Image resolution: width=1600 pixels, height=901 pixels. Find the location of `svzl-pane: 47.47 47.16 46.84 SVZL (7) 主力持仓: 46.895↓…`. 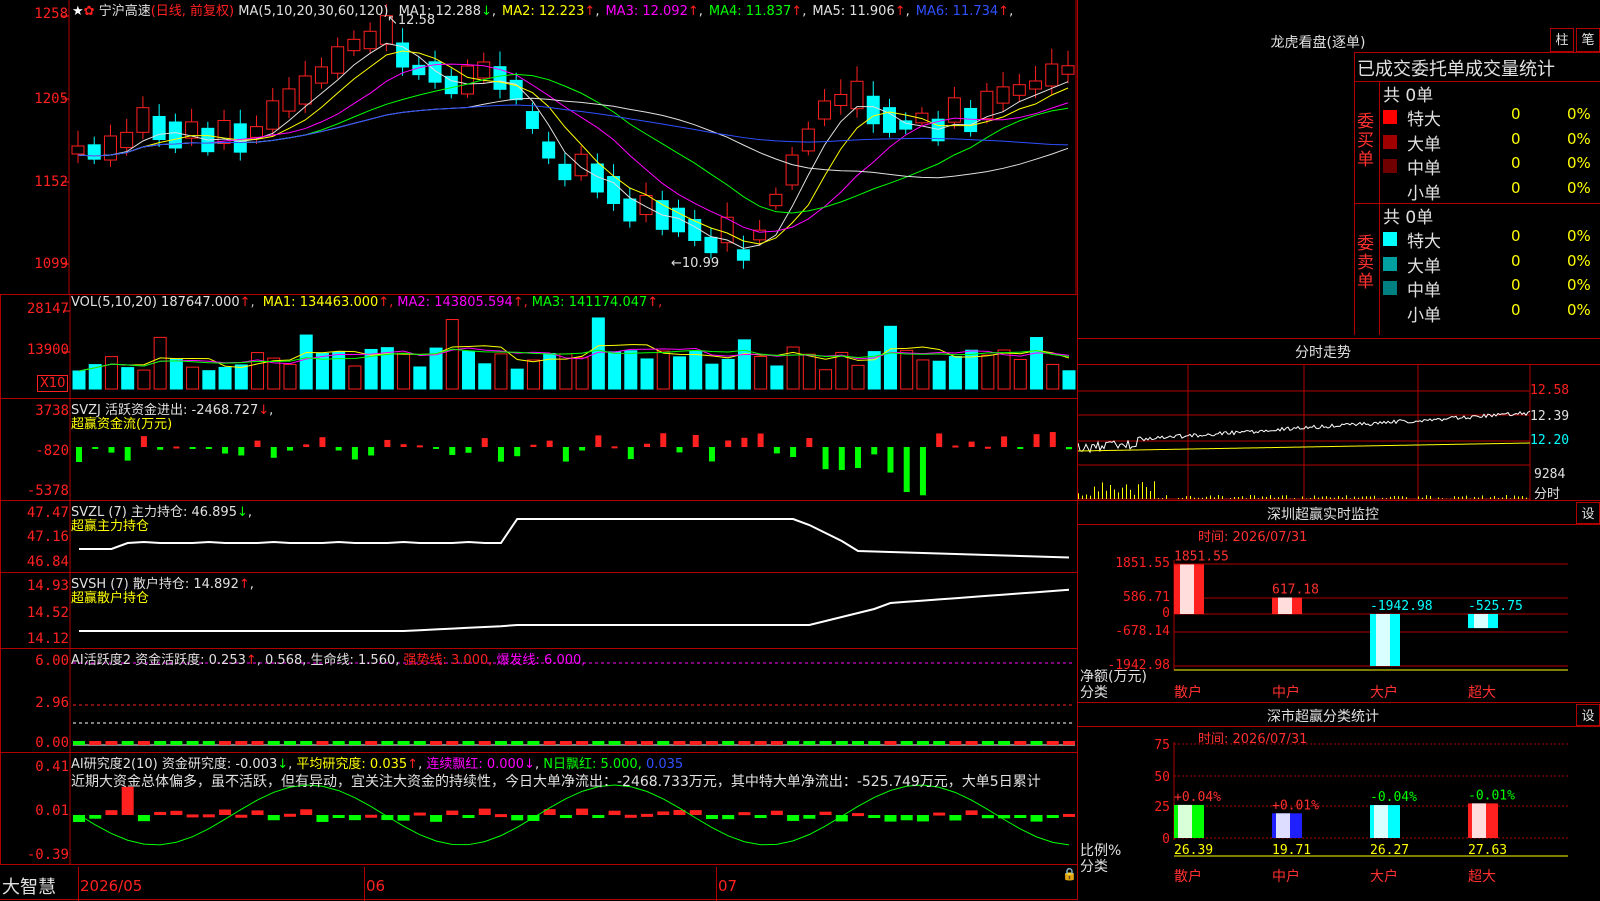

svzl-pane: 47.47 47.16 46.84 SVZL (7) 主力持仓: 46.895↓… is located at coordinates (539, 536).